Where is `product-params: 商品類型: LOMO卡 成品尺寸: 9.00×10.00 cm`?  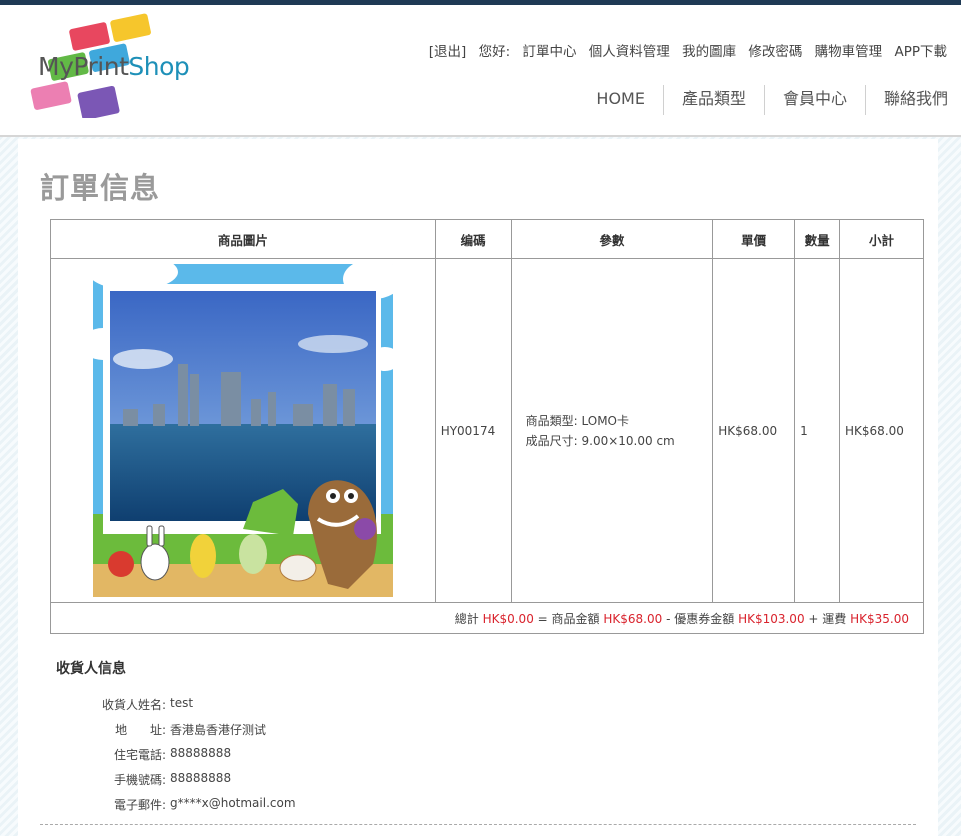 product-params: 商品類型: LOMO卡 成品尺寸: 9.00×10.00 cm is located at coordinates (612, 430).